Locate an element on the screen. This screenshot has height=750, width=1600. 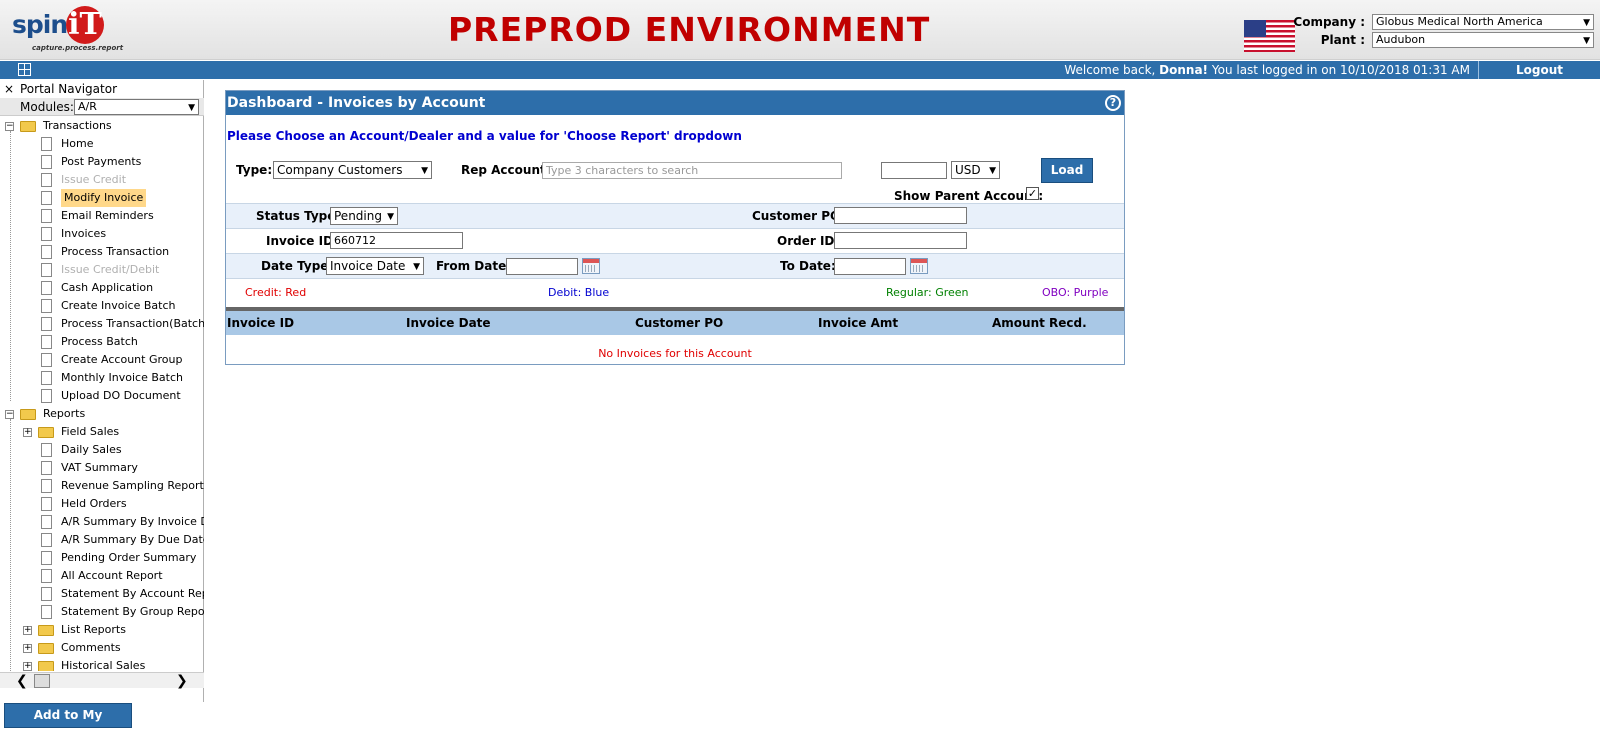
customer-po-input is located at coordinates (900, 215).